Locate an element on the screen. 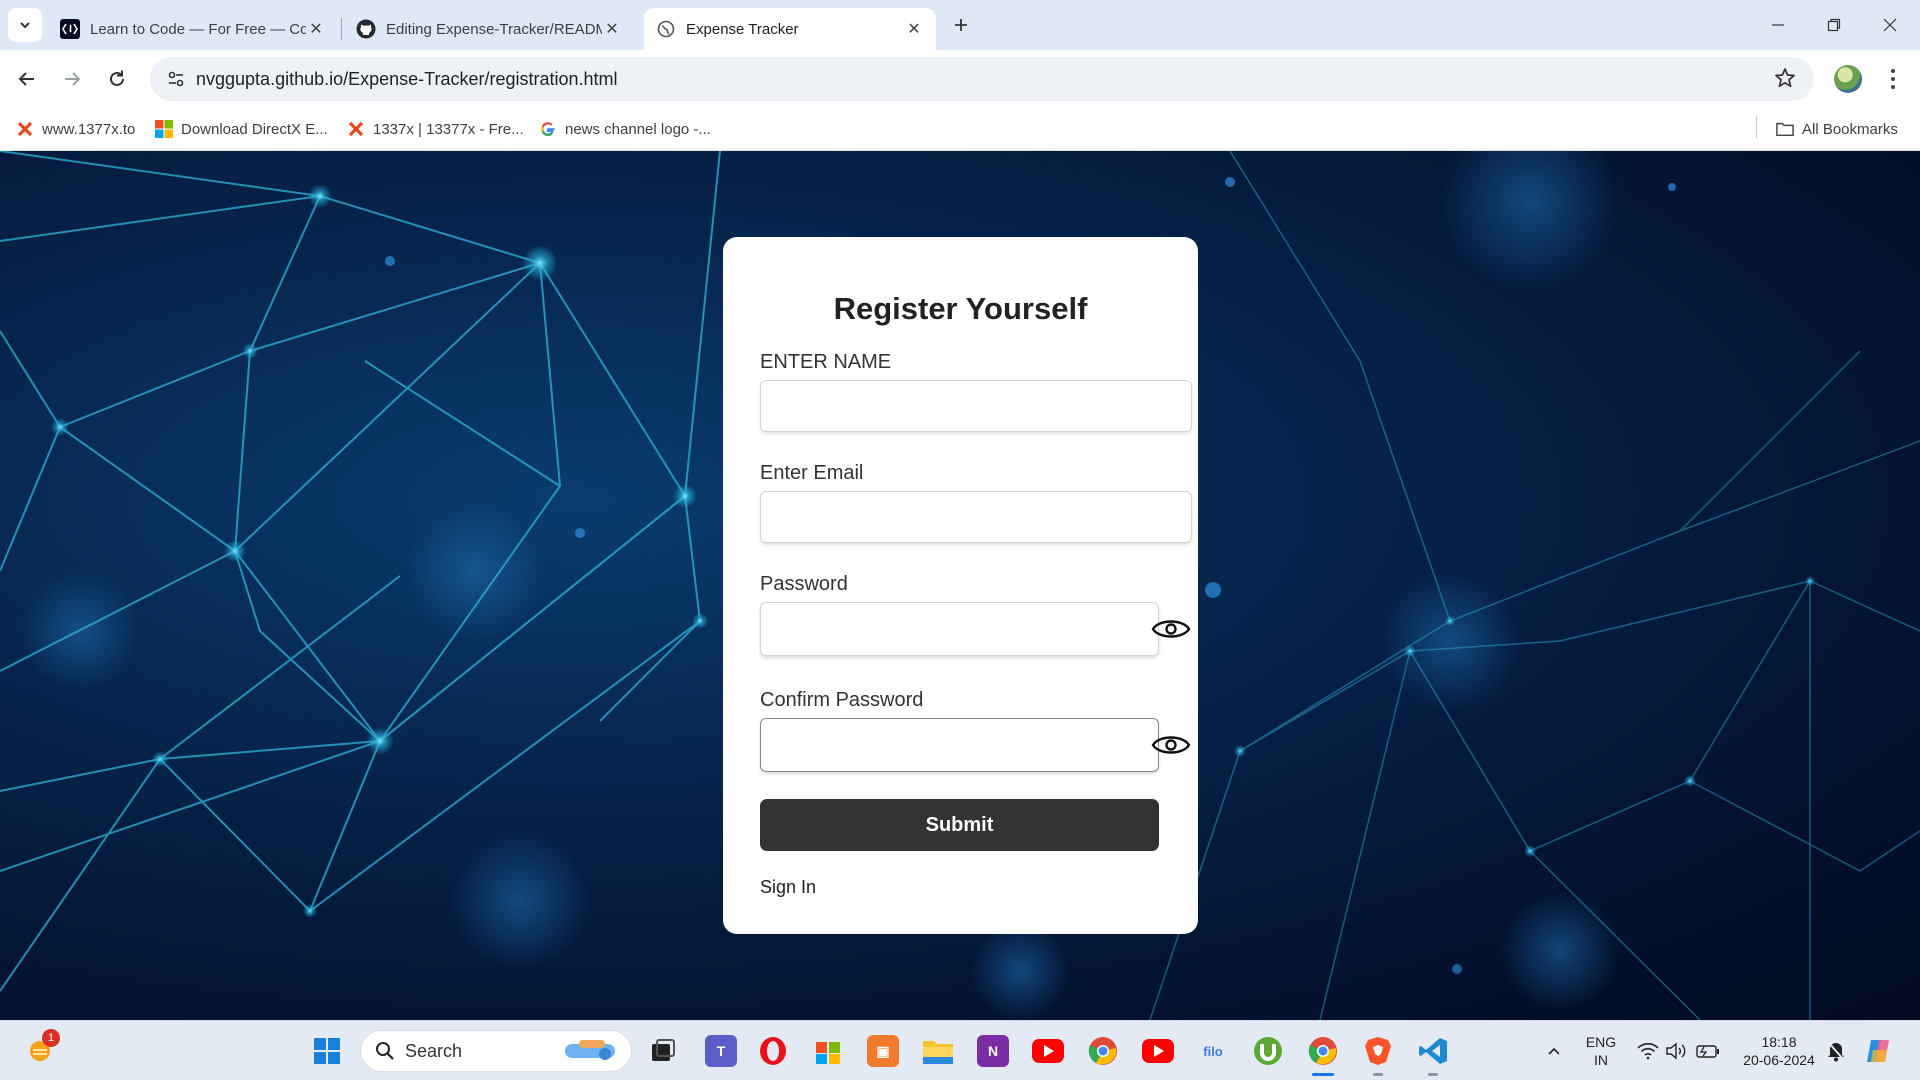 The width and height of the screenshot is (1920, 1080). google-icon is located at coordinates (548, 129).